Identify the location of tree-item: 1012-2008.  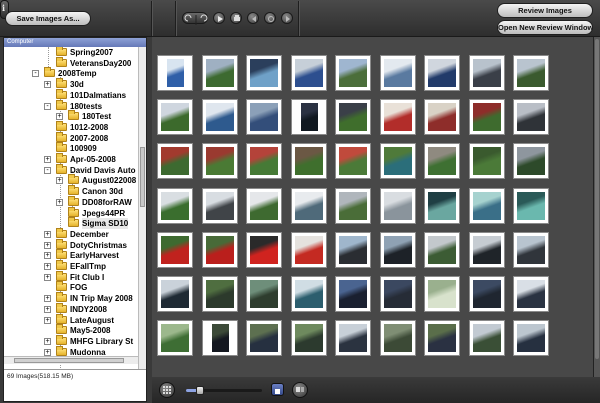
(71, 126).